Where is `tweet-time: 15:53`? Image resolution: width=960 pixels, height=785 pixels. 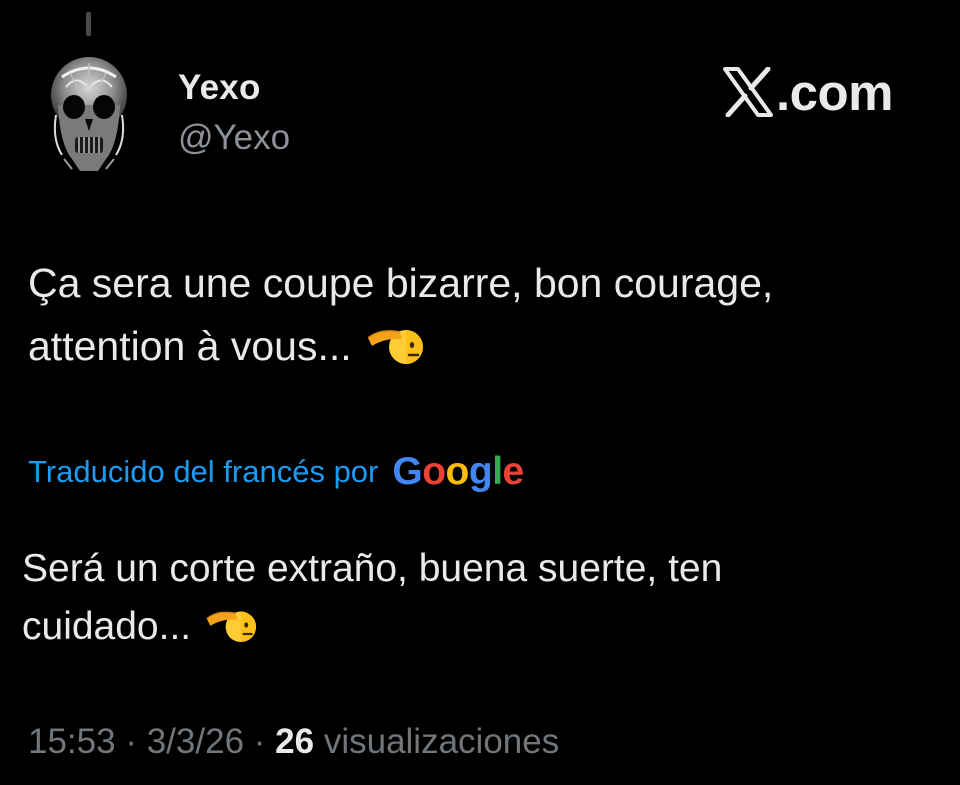 tweet-time: 15:53 is located at coordinates (72, 741).